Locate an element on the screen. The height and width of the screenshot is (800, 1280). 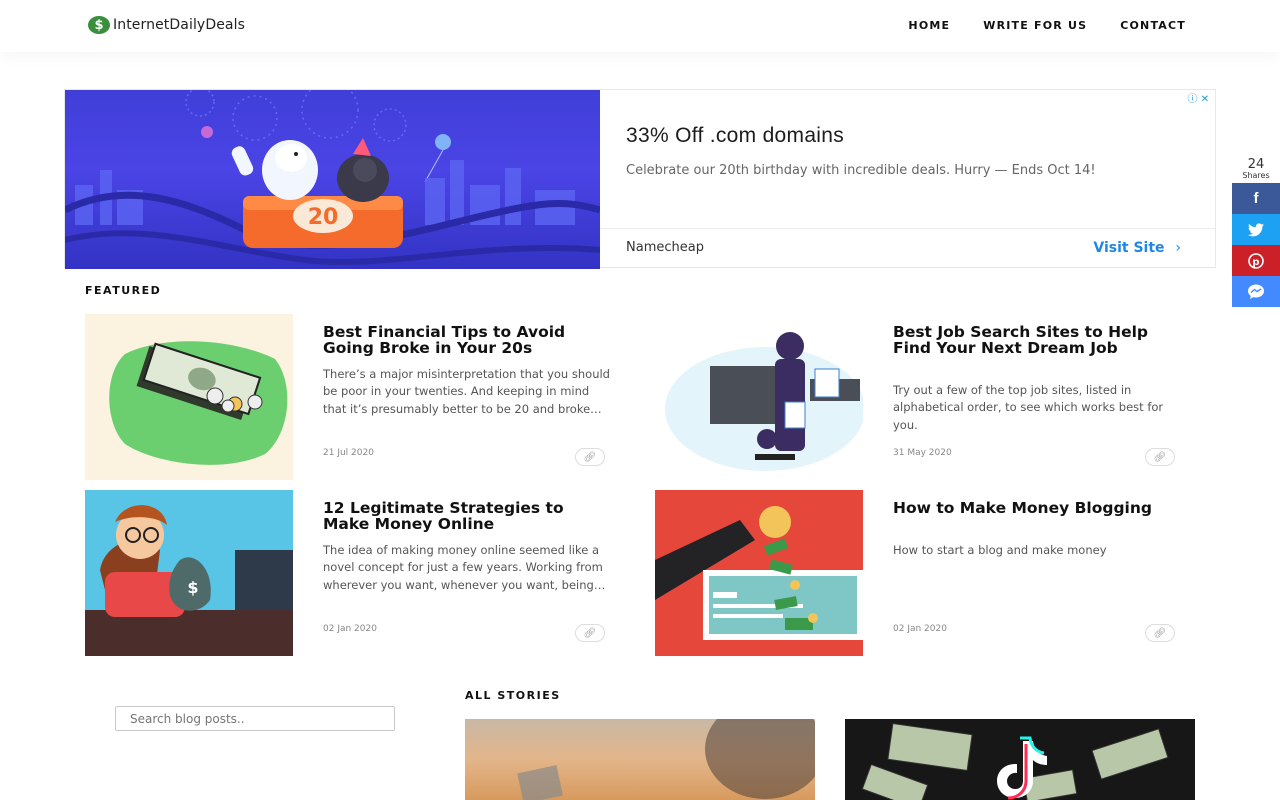
ad-visit-label: Visit Site is located at coordinates (1129, 248).